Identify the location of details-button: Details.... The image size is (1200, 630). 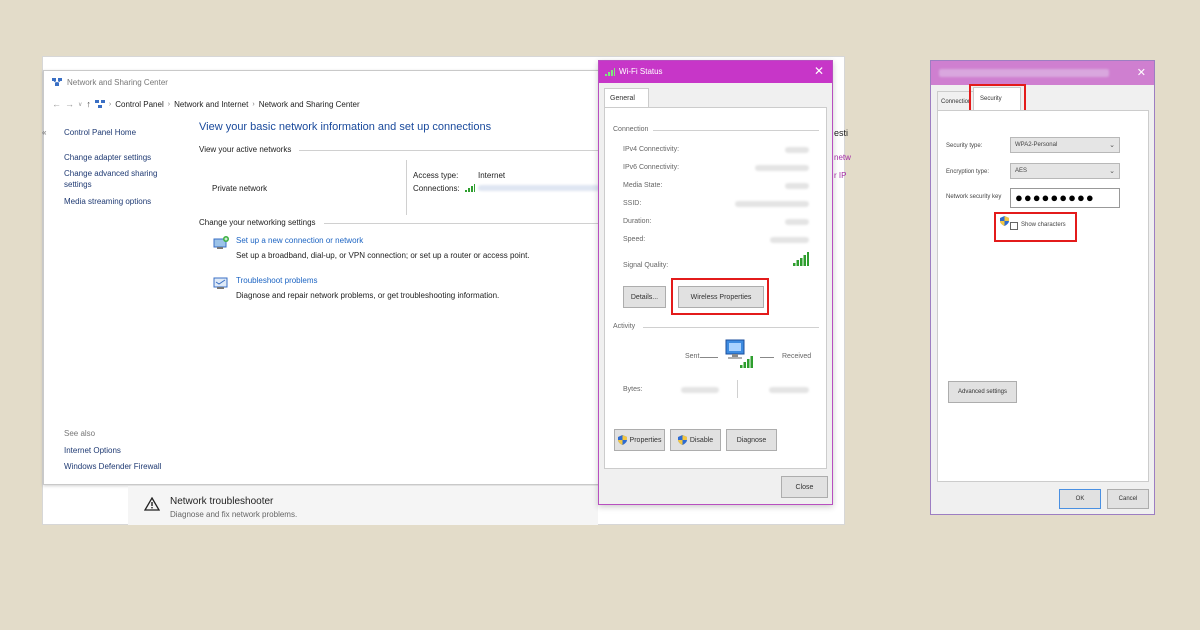
(644, 297).